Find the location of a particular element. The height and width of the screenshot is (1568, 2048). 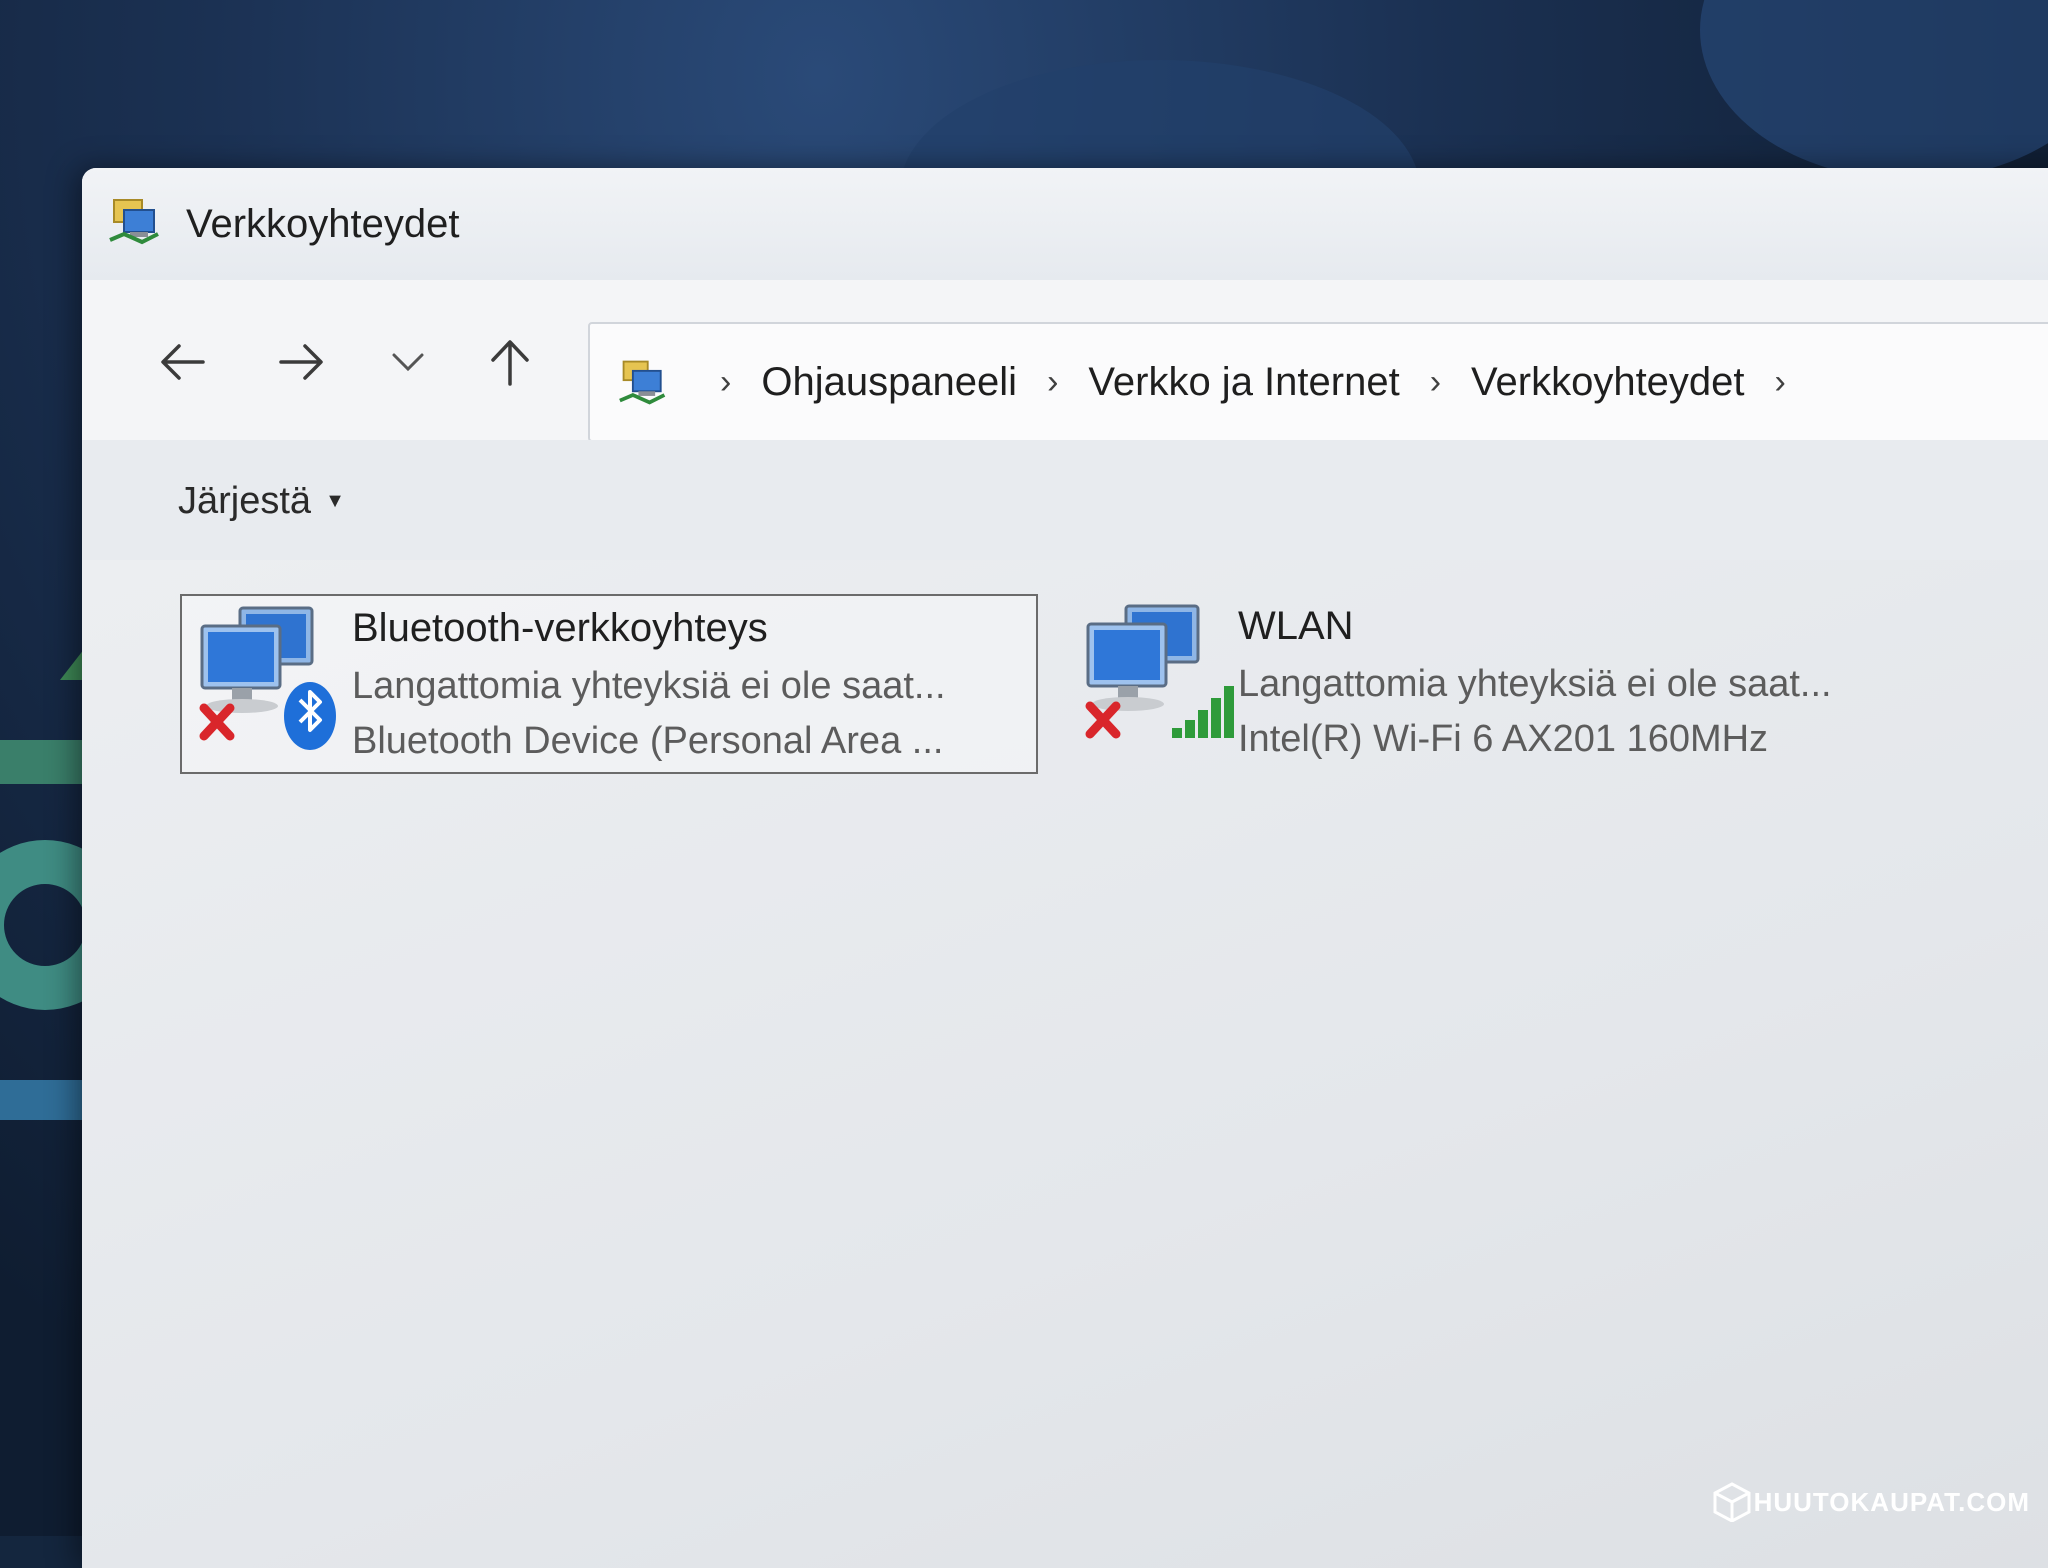

connection-device: Intel(R) Wi-Fi 6 AX201 160MHz is located at coordinates (1503, 739).